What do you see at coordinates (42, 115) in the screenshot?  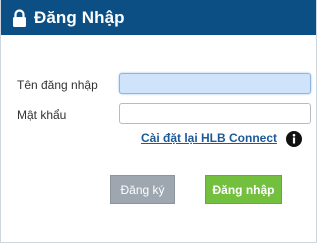 I see `password-label: Mật khẩu` at bounding box center [42, 115].